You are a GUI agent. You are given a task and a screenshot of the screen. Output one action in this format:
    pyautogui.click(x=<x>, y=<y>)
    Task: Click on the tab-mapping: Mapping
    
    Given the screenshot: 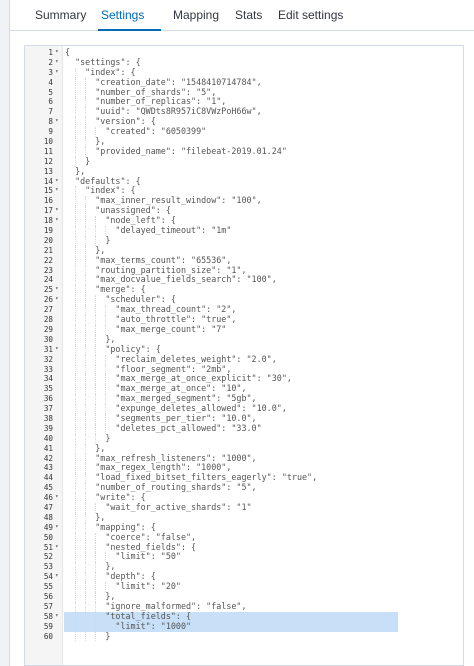 What is the action you would take?
    pyautogui.click(x=196, y=15)
    